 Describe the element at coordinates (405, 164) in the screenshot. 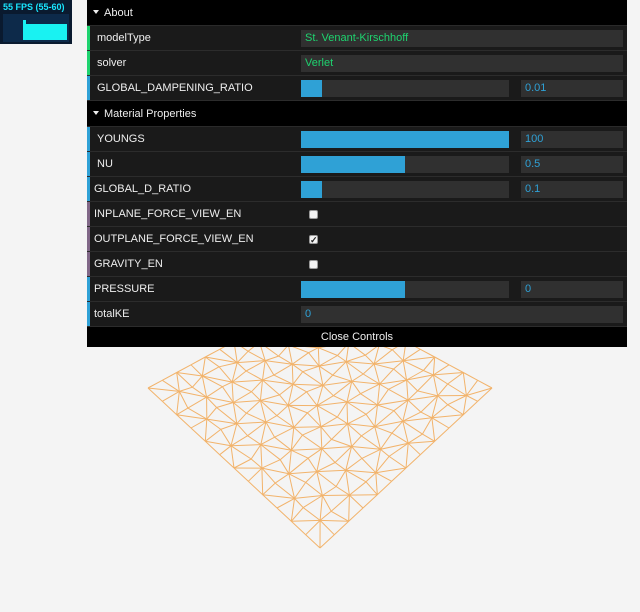

I see `nu-slider` at that location.